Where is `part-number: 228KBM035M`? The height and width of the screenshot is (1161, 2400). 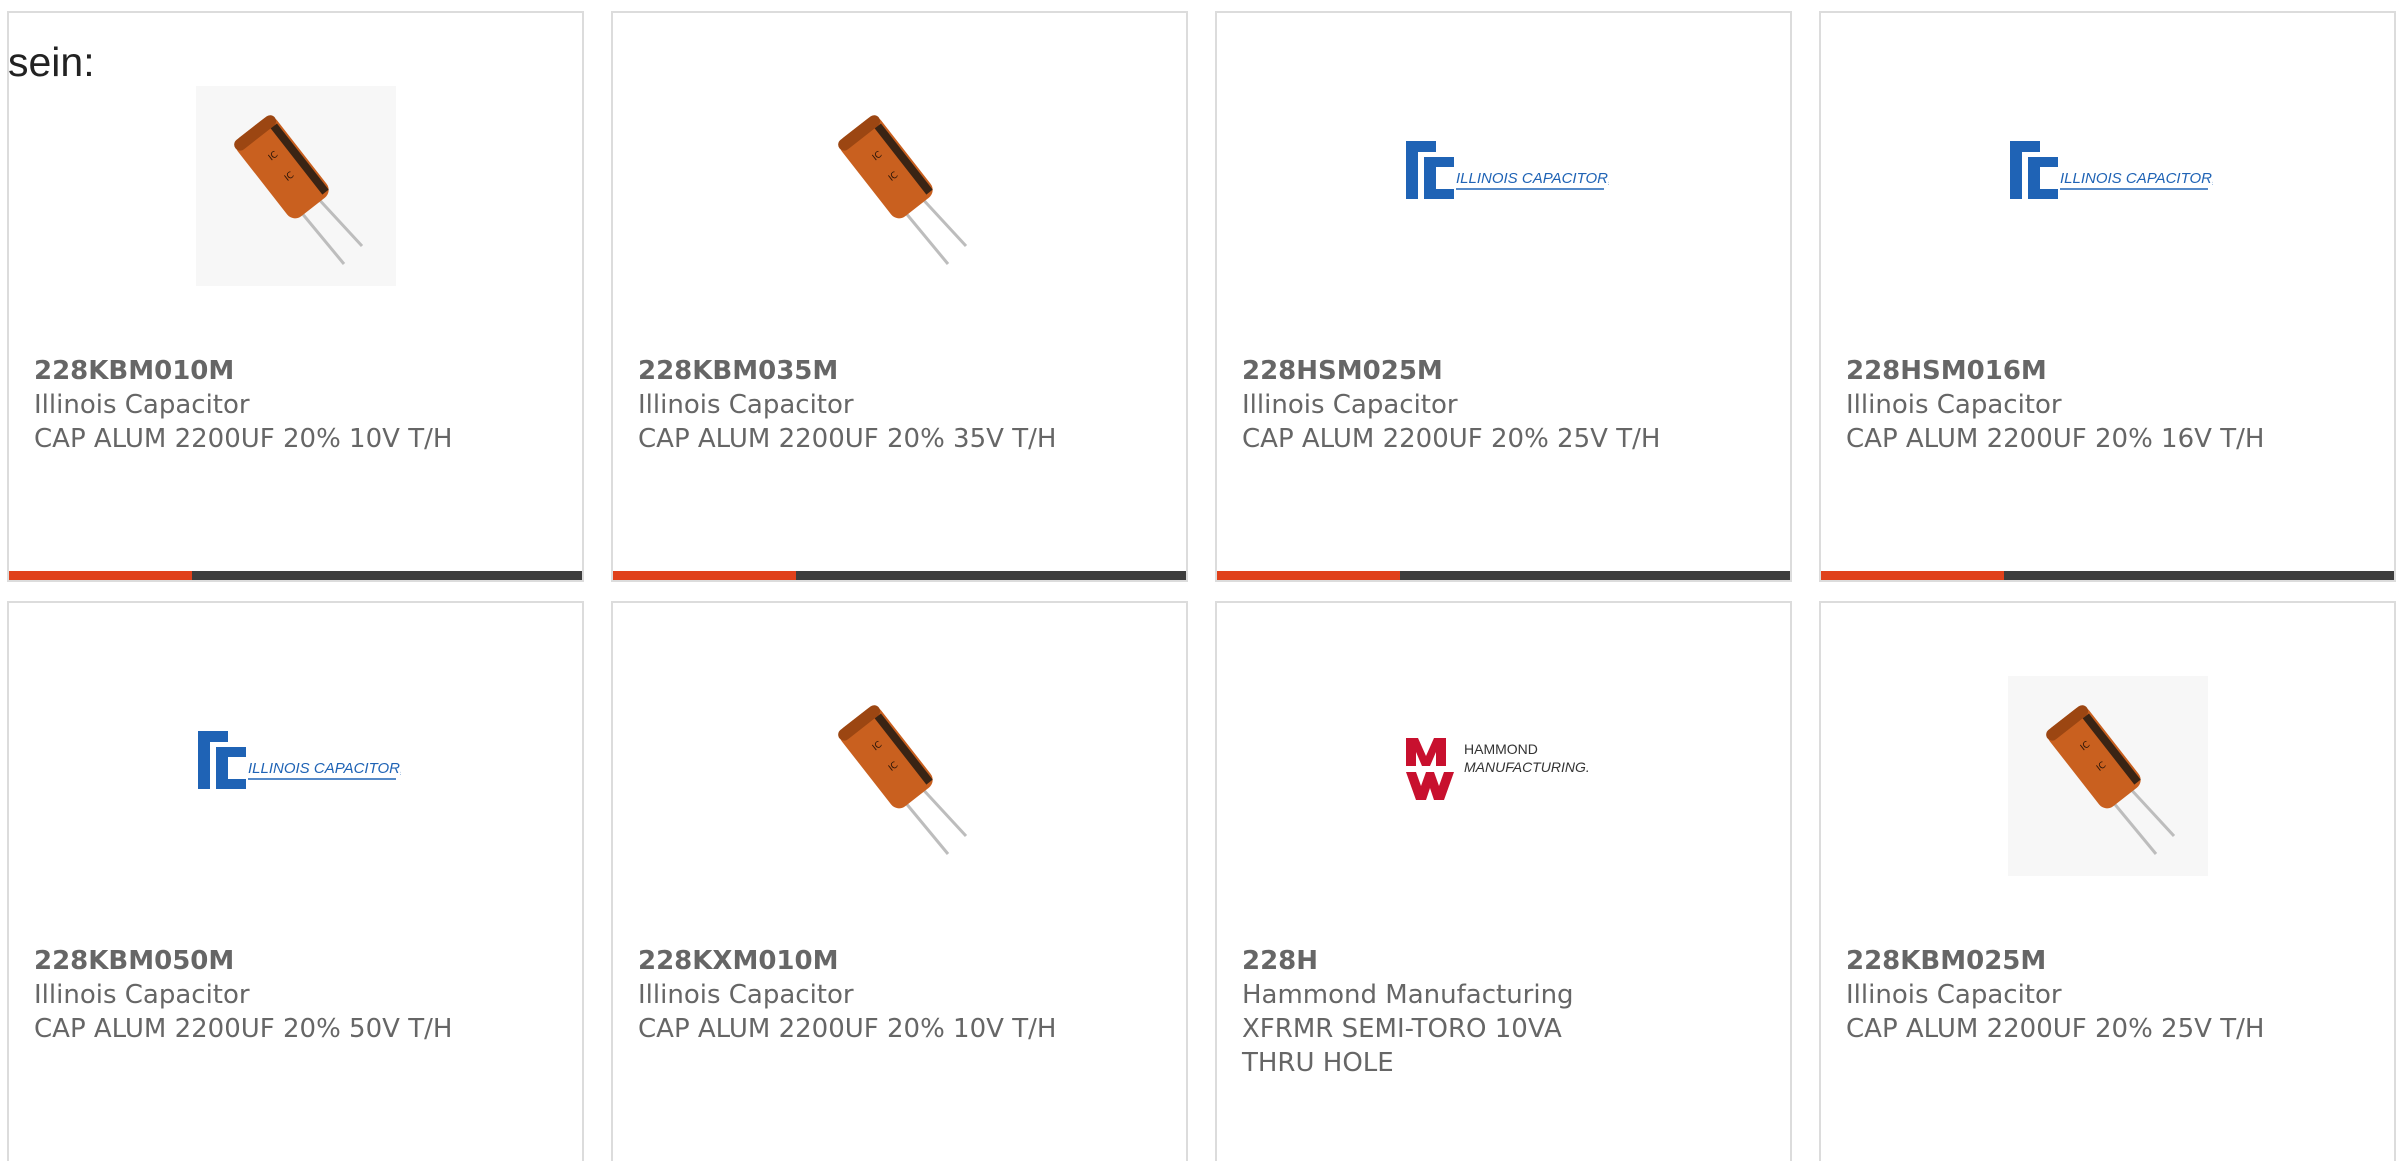 part-number: 228KBM035M is located at coordinates (858, 371).